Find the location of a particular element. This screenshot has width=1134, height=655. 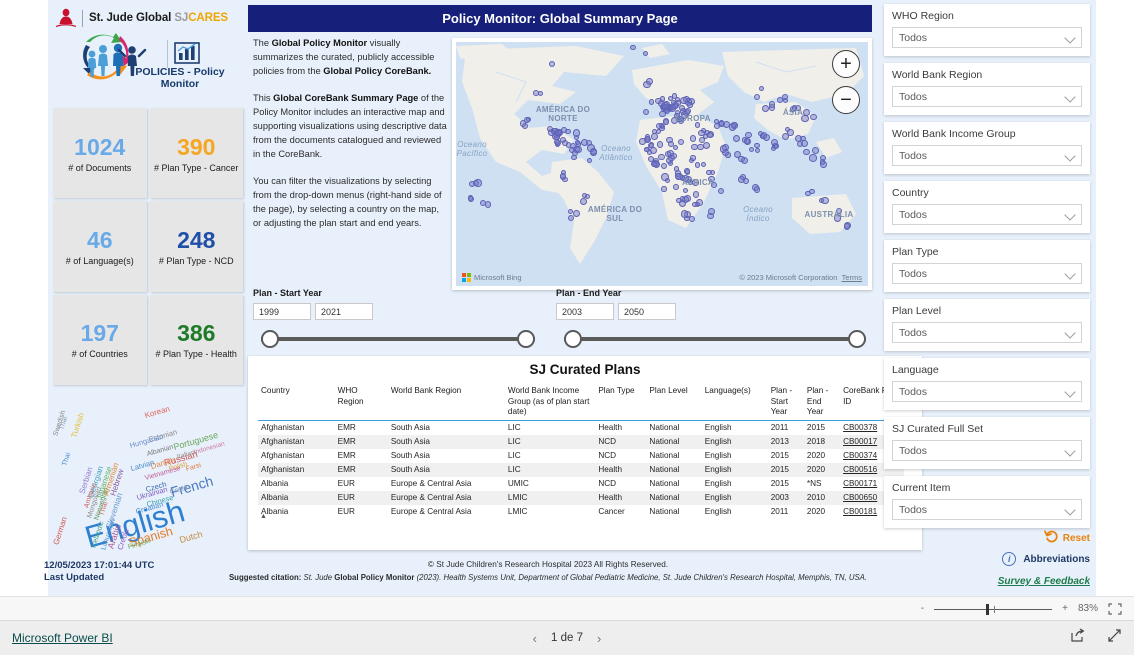

corebank-file-id-link: CB00181 is located at coordinates (860, 511).